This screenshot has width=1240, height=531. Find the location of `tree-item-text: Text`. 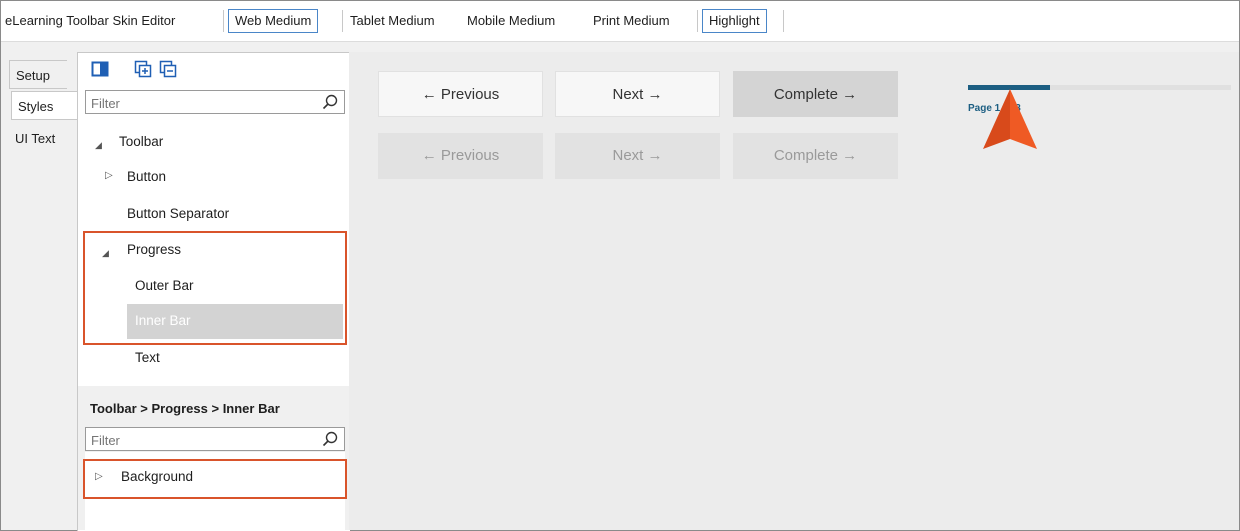

tree-item-text: Text is located at coordinates (147, 357).